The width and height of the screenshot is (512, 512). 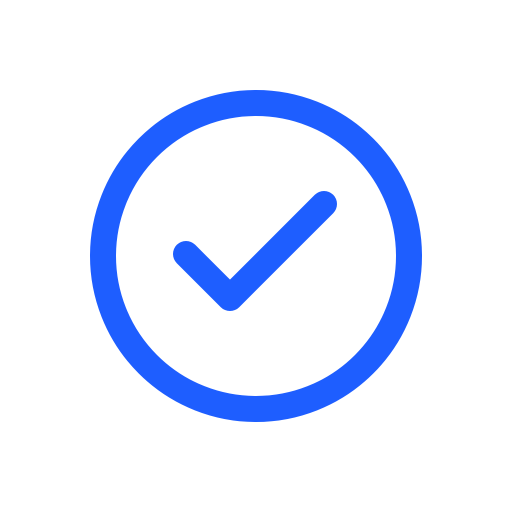 I want to click on checkmark-stroke, so click(x=255, y=251).